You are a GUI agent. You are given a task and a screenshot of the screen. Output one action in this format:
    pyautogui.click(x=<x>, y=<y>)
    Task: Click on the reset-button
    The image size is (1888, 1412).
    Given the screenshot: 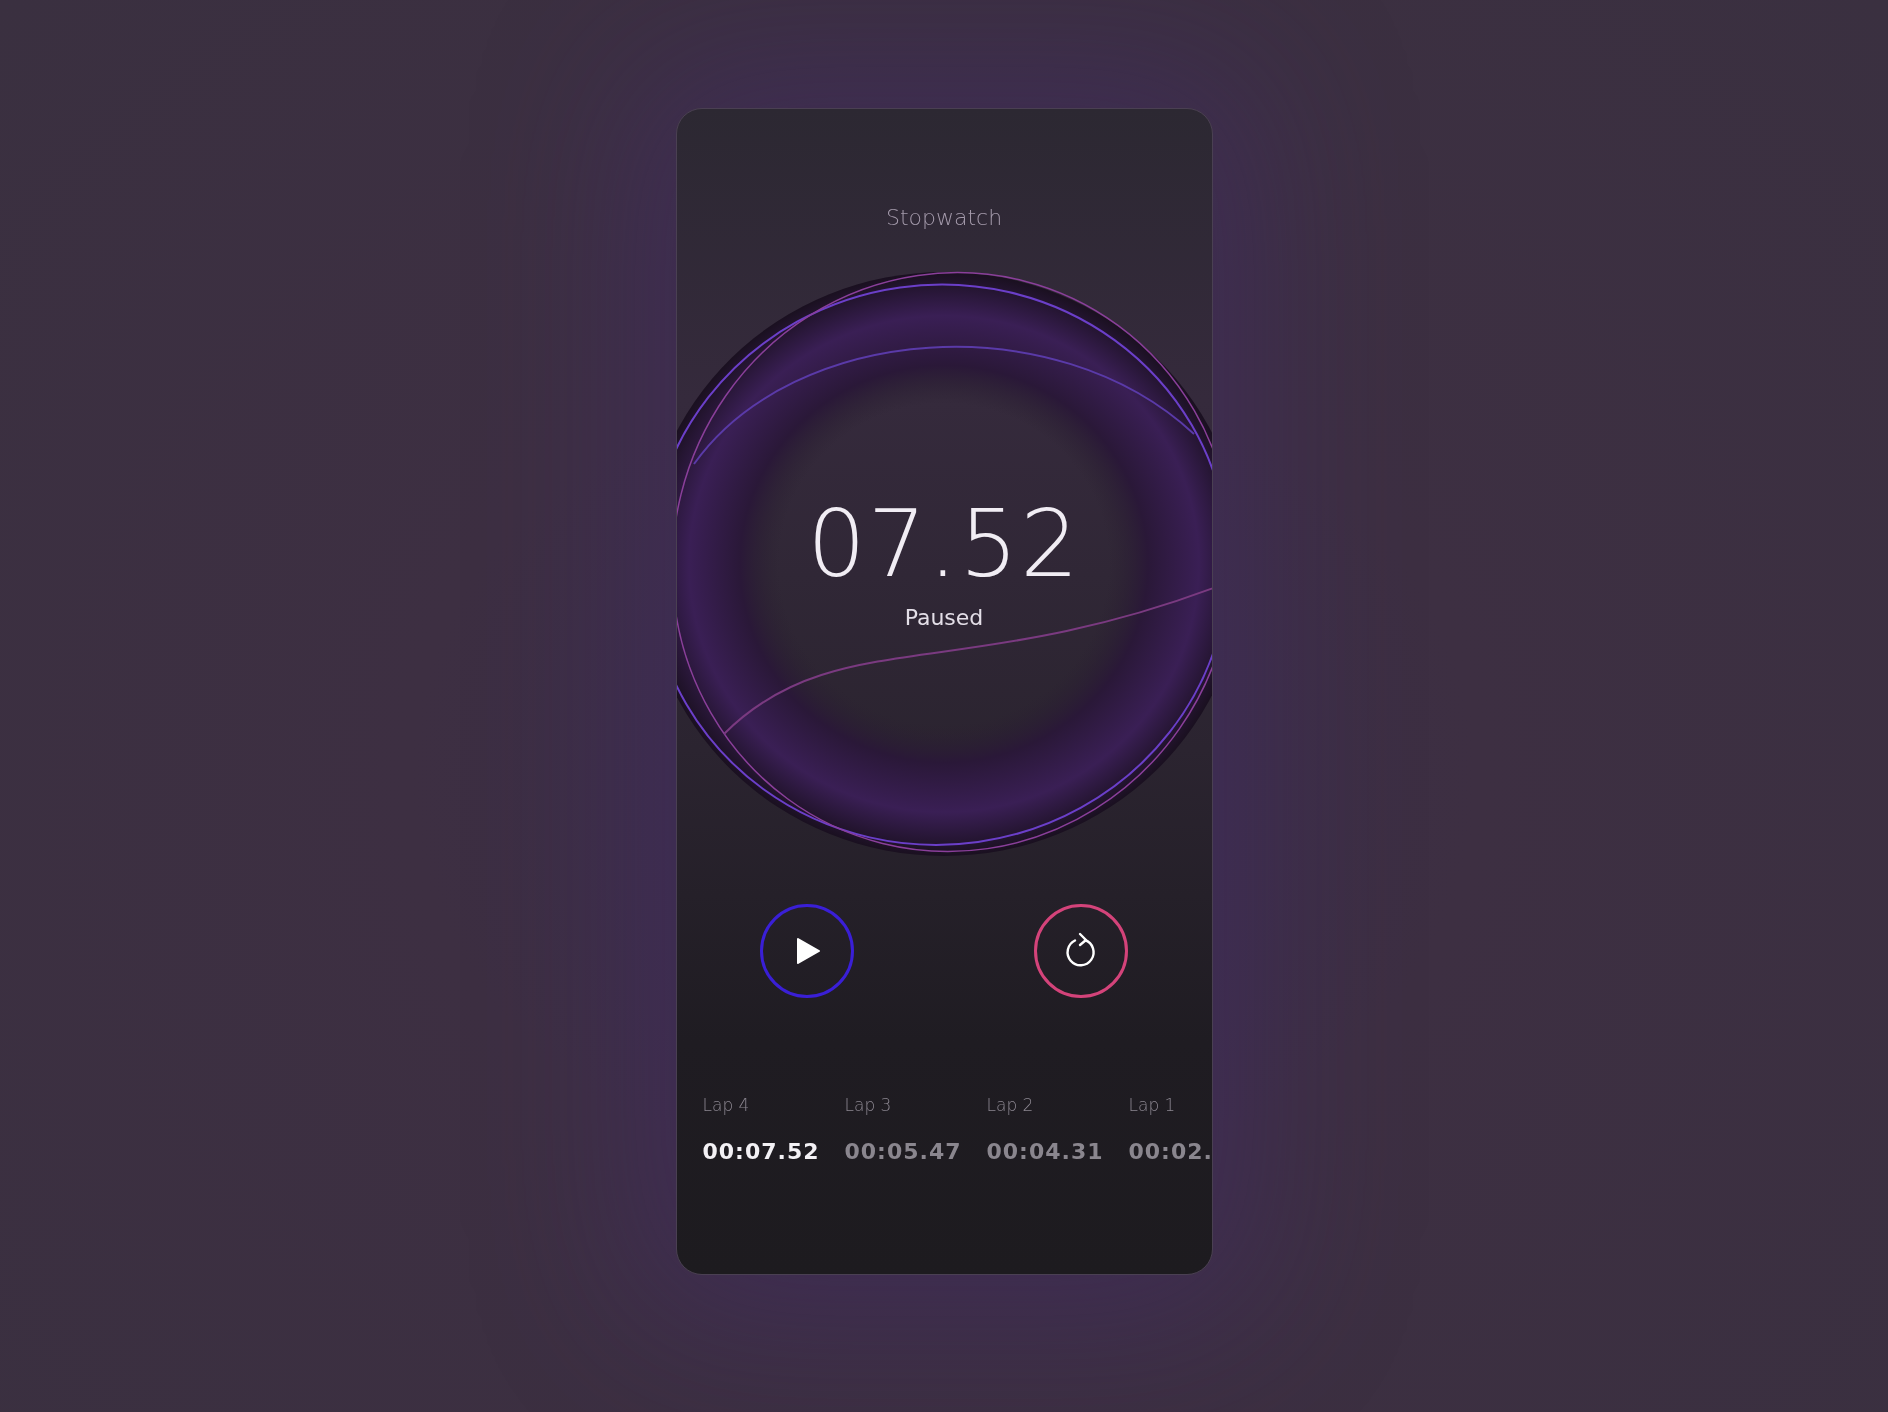 What is the action you would take?
    pyautogui.click(x=1081, y=951)
    